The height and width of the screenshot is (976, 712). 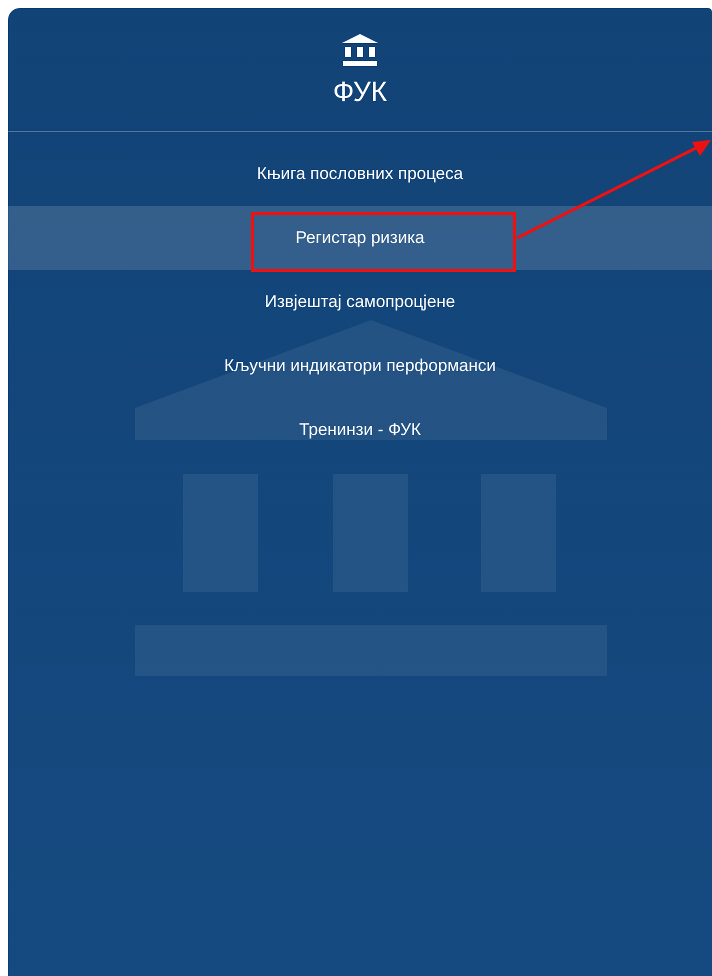 What do you see at coordinates (360, 302) in the screenshot?
I see `menu-item: Извјештај самопроцјене` at bounding box center [360, 302].